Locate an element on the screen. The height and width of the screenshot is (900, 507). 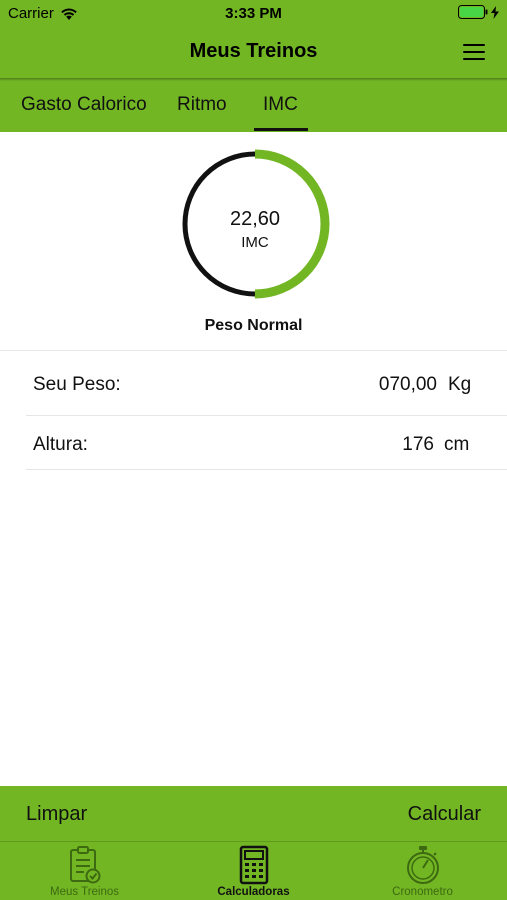
tabbar-item-calculadoras: Calculadoras is located at coordinates (253, 871).